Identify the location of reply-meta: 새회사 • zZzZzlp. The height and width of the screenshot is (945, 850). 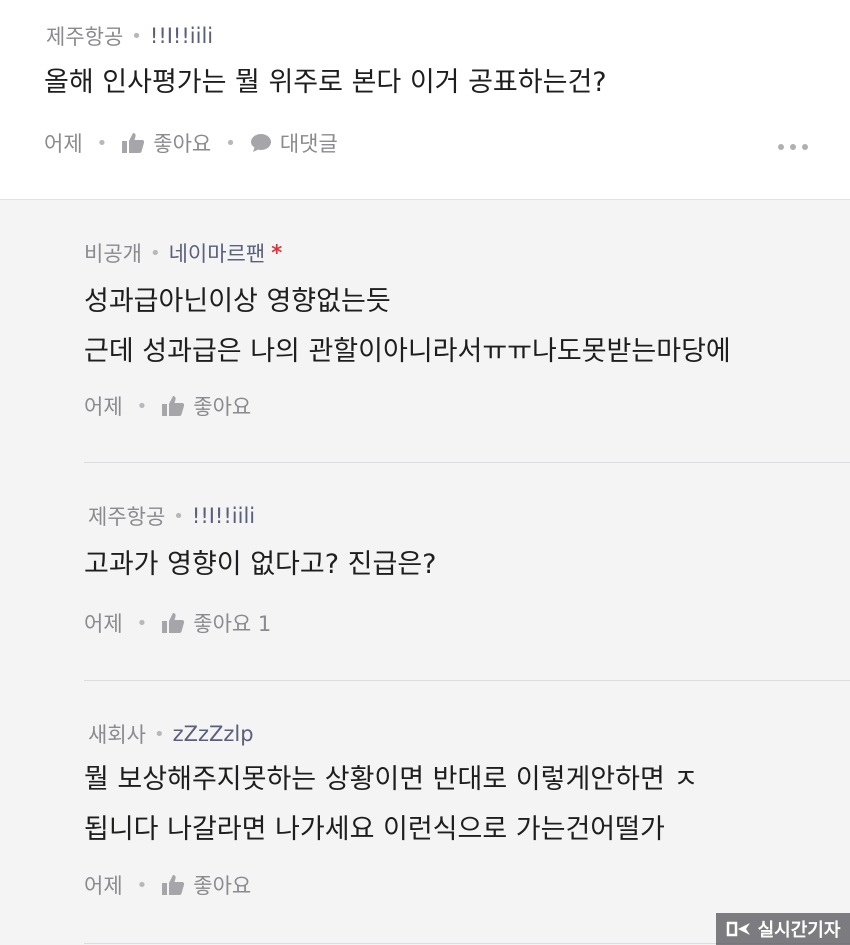
(171, 734).